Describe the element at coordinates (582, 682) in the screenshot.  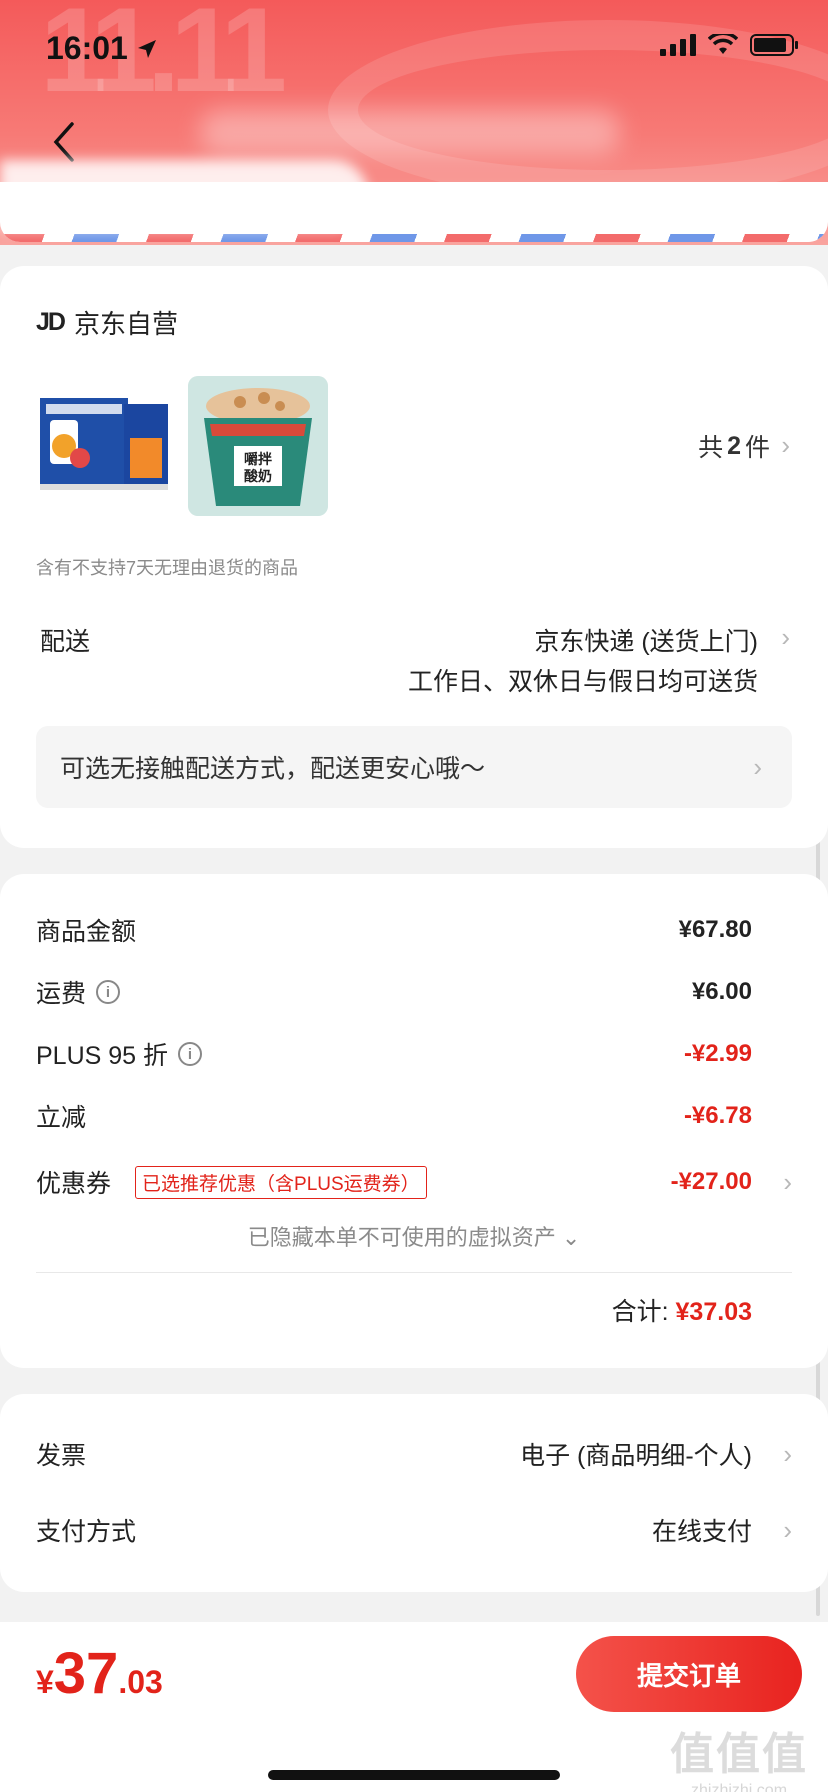
I see `delivery-schedule: 工作日、双休日与假日均可送货` at that location.